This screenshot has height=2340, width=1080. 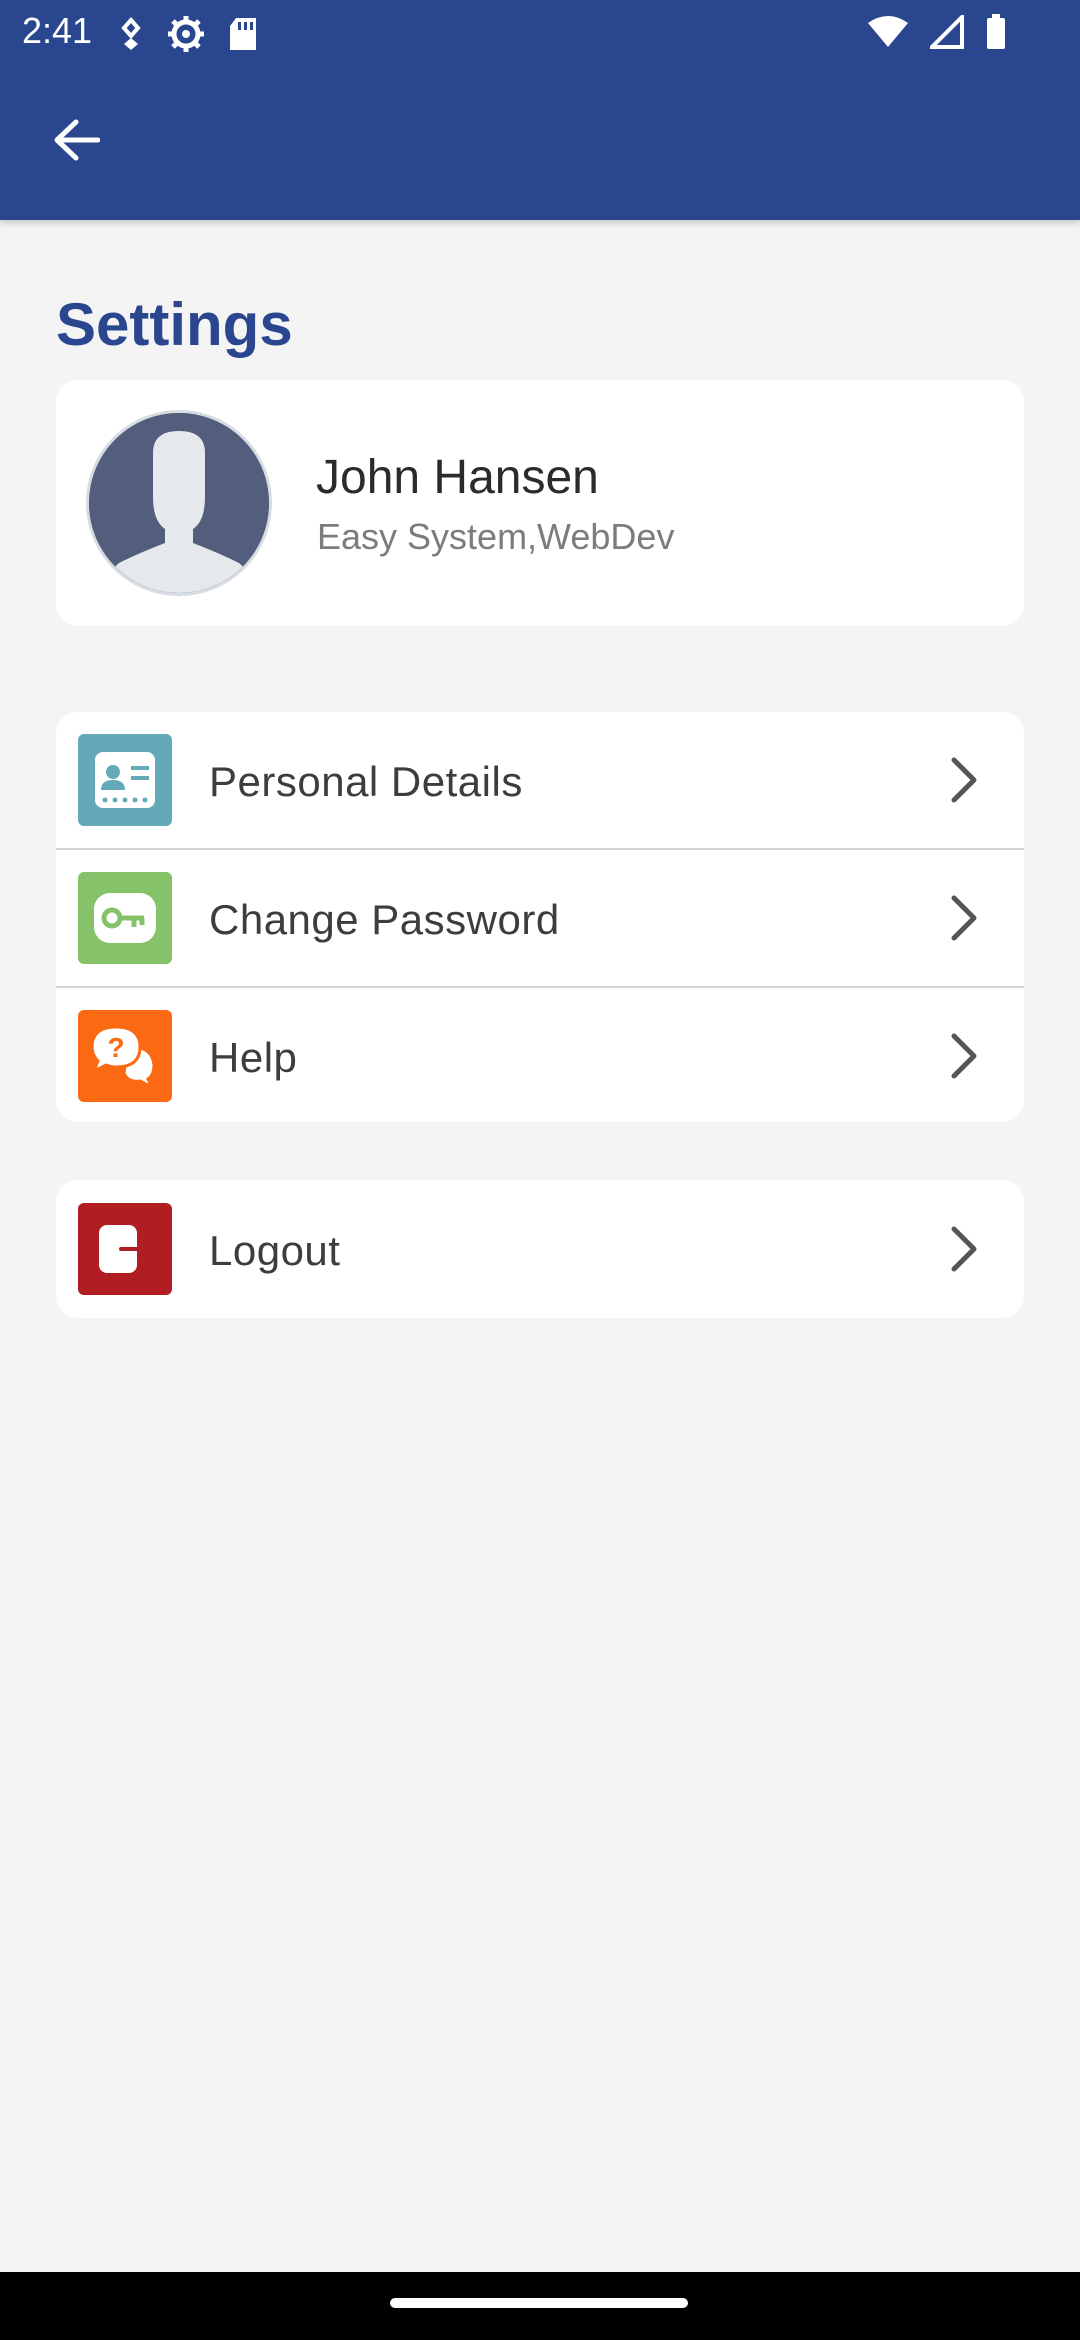 I want to click on status-bar: 2:41, so click(x=540, y=33).